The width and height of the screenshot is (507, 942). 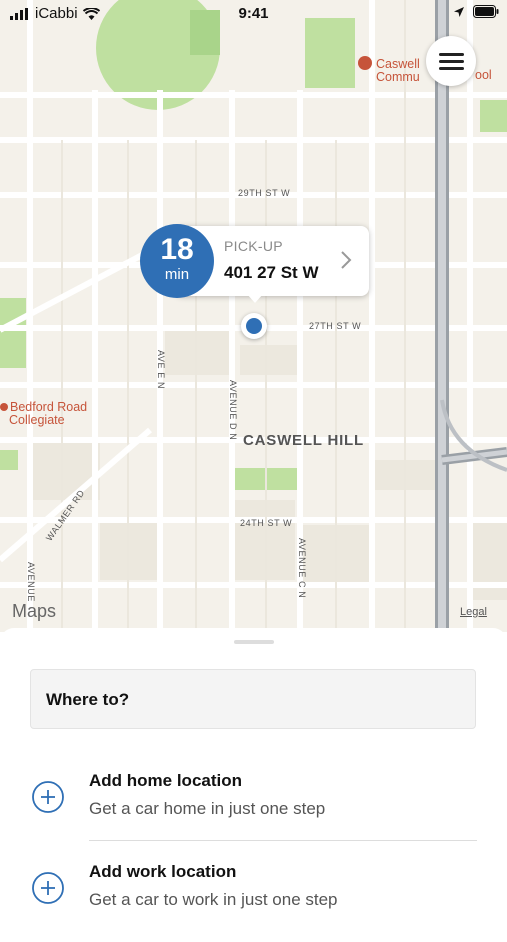 What do you see at coordinates (459, 11) in the screenshot?
I see `location-arrow-icon` at bounding box center [459, 11].